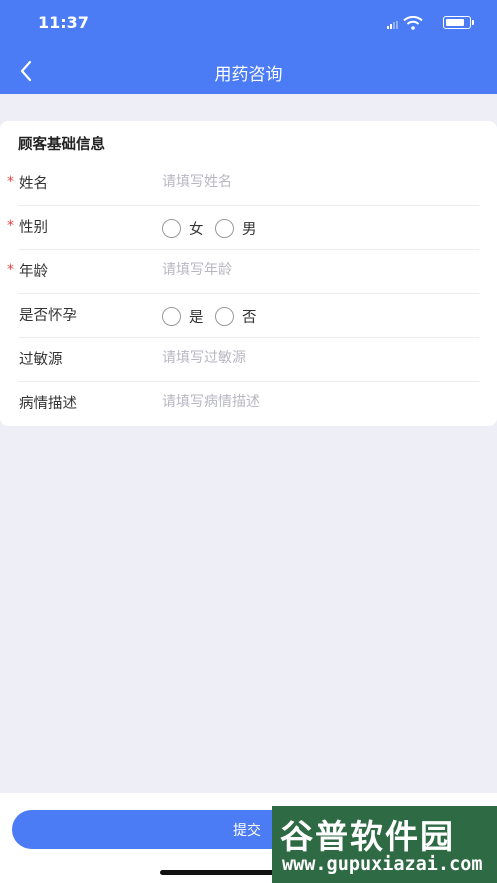  I want to click on age-row: * 年龄, so click(248, 272).